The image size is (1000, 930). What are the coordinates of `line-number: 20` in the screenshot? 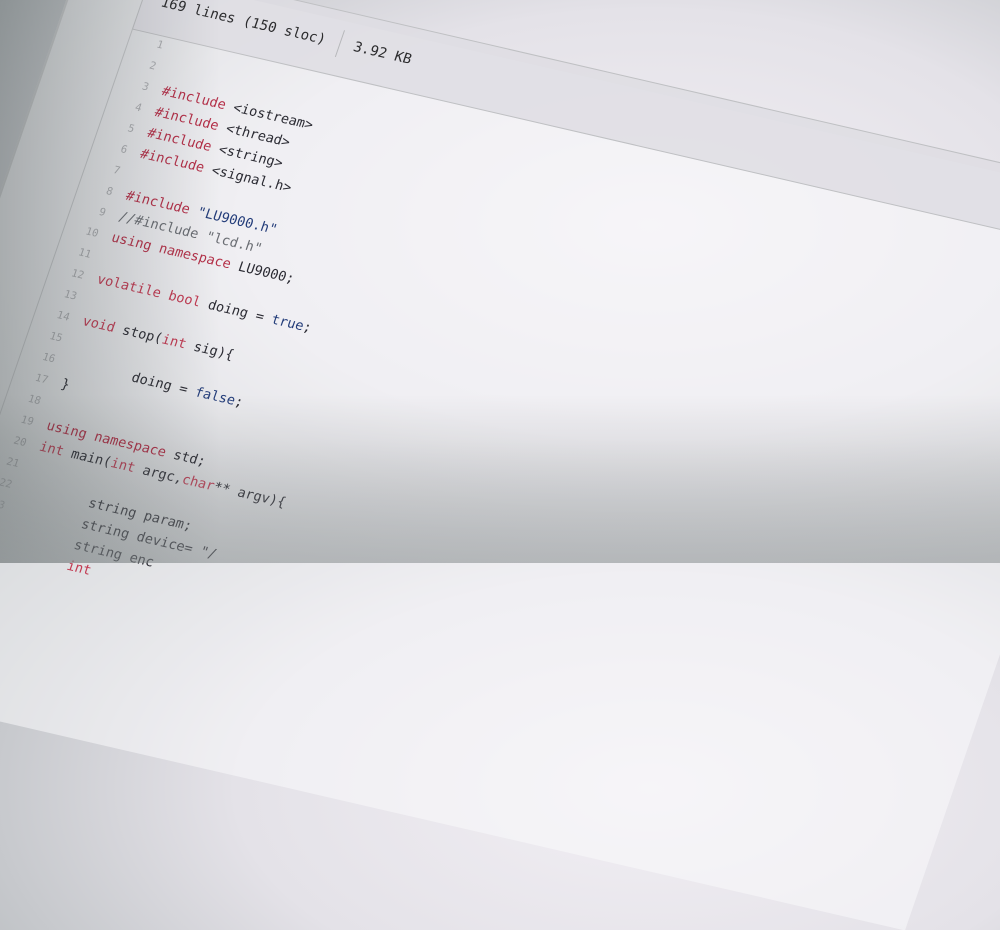 It's located at (21, 441).